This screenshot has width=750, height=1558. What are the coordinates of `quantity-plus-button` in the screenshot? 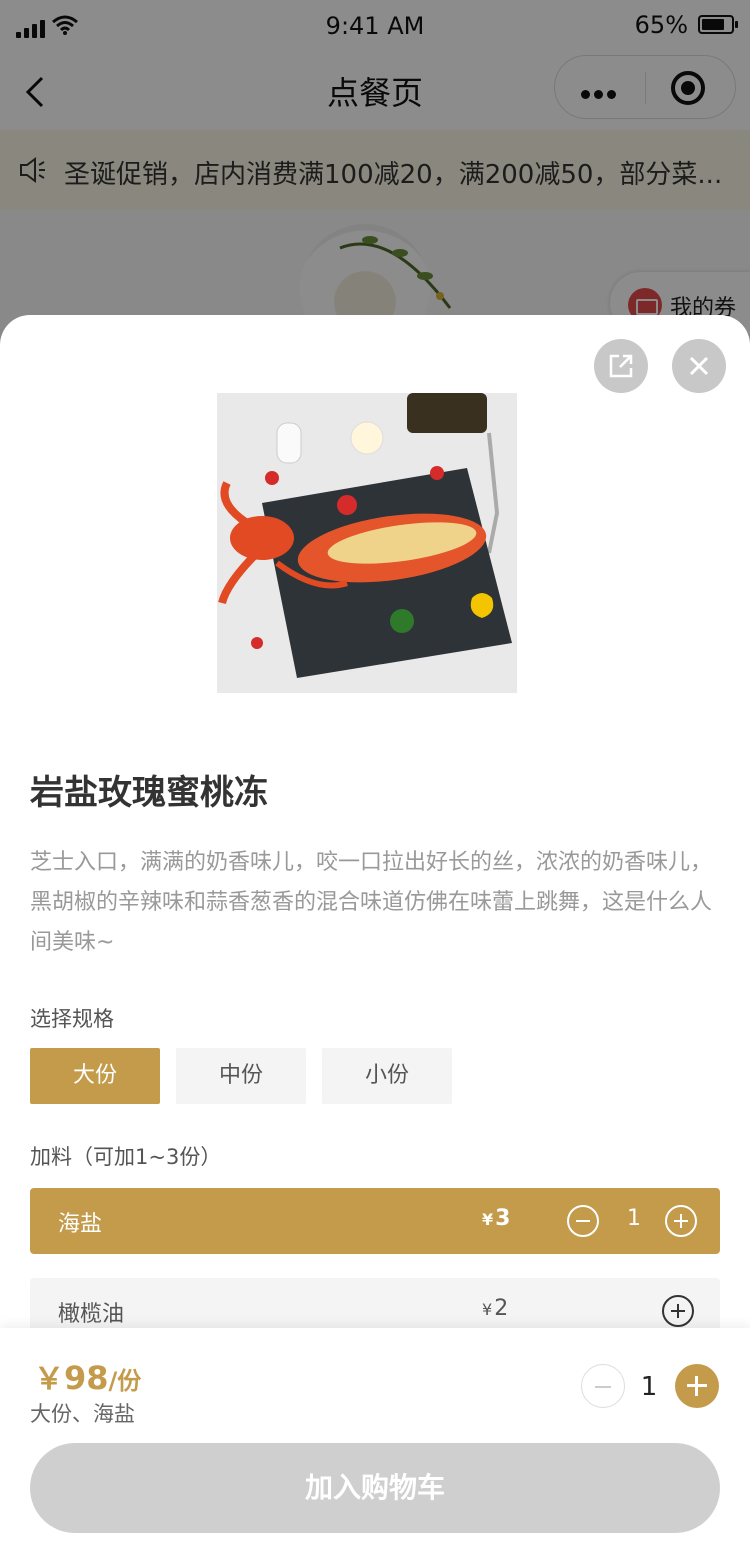 It's located at (697, 1386).